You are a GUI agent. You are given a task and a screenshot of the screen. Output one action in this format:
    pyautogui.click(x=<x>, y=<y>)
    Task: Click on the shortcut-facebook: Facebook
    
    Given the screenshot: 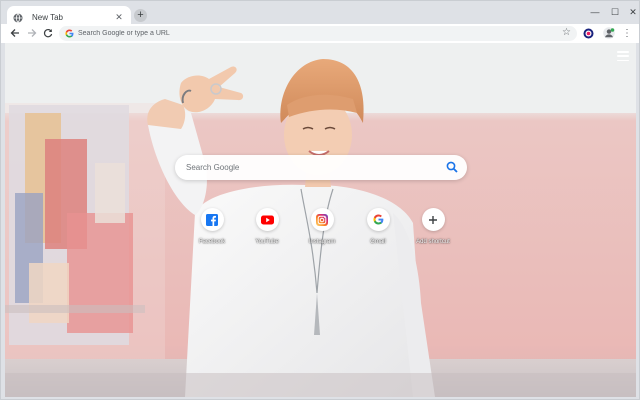 What is the action you would take?
    pyautogui.click(x=212, y=231)
    